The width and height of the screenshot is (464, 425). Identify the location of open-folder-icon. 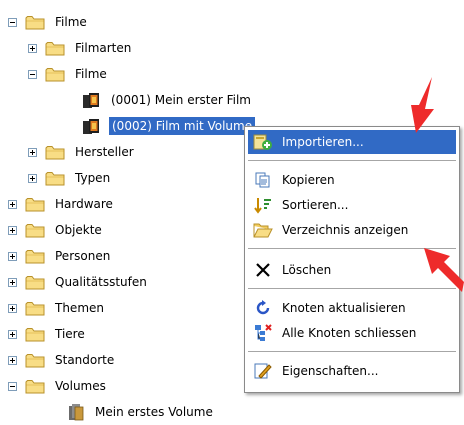
(263, 230).